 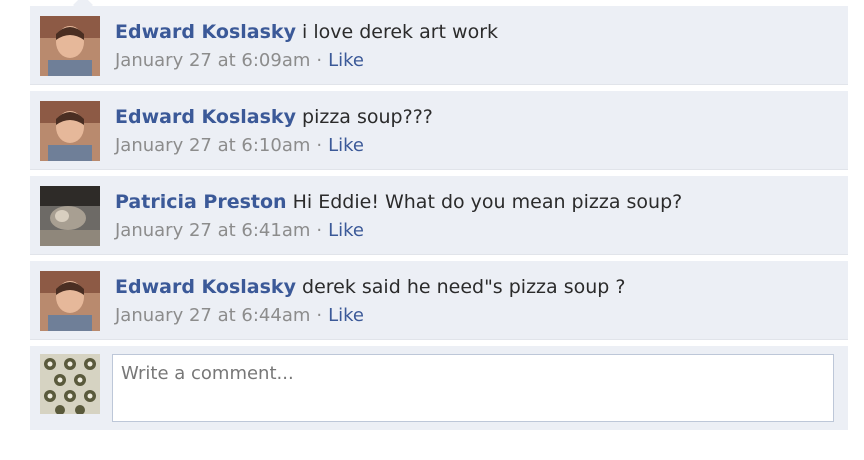 What do you see at coordinates (464, 287) in the screenshot?
I see `comment-text: derek said he need"s pizza soup ?` at bounding box center [464, 287].